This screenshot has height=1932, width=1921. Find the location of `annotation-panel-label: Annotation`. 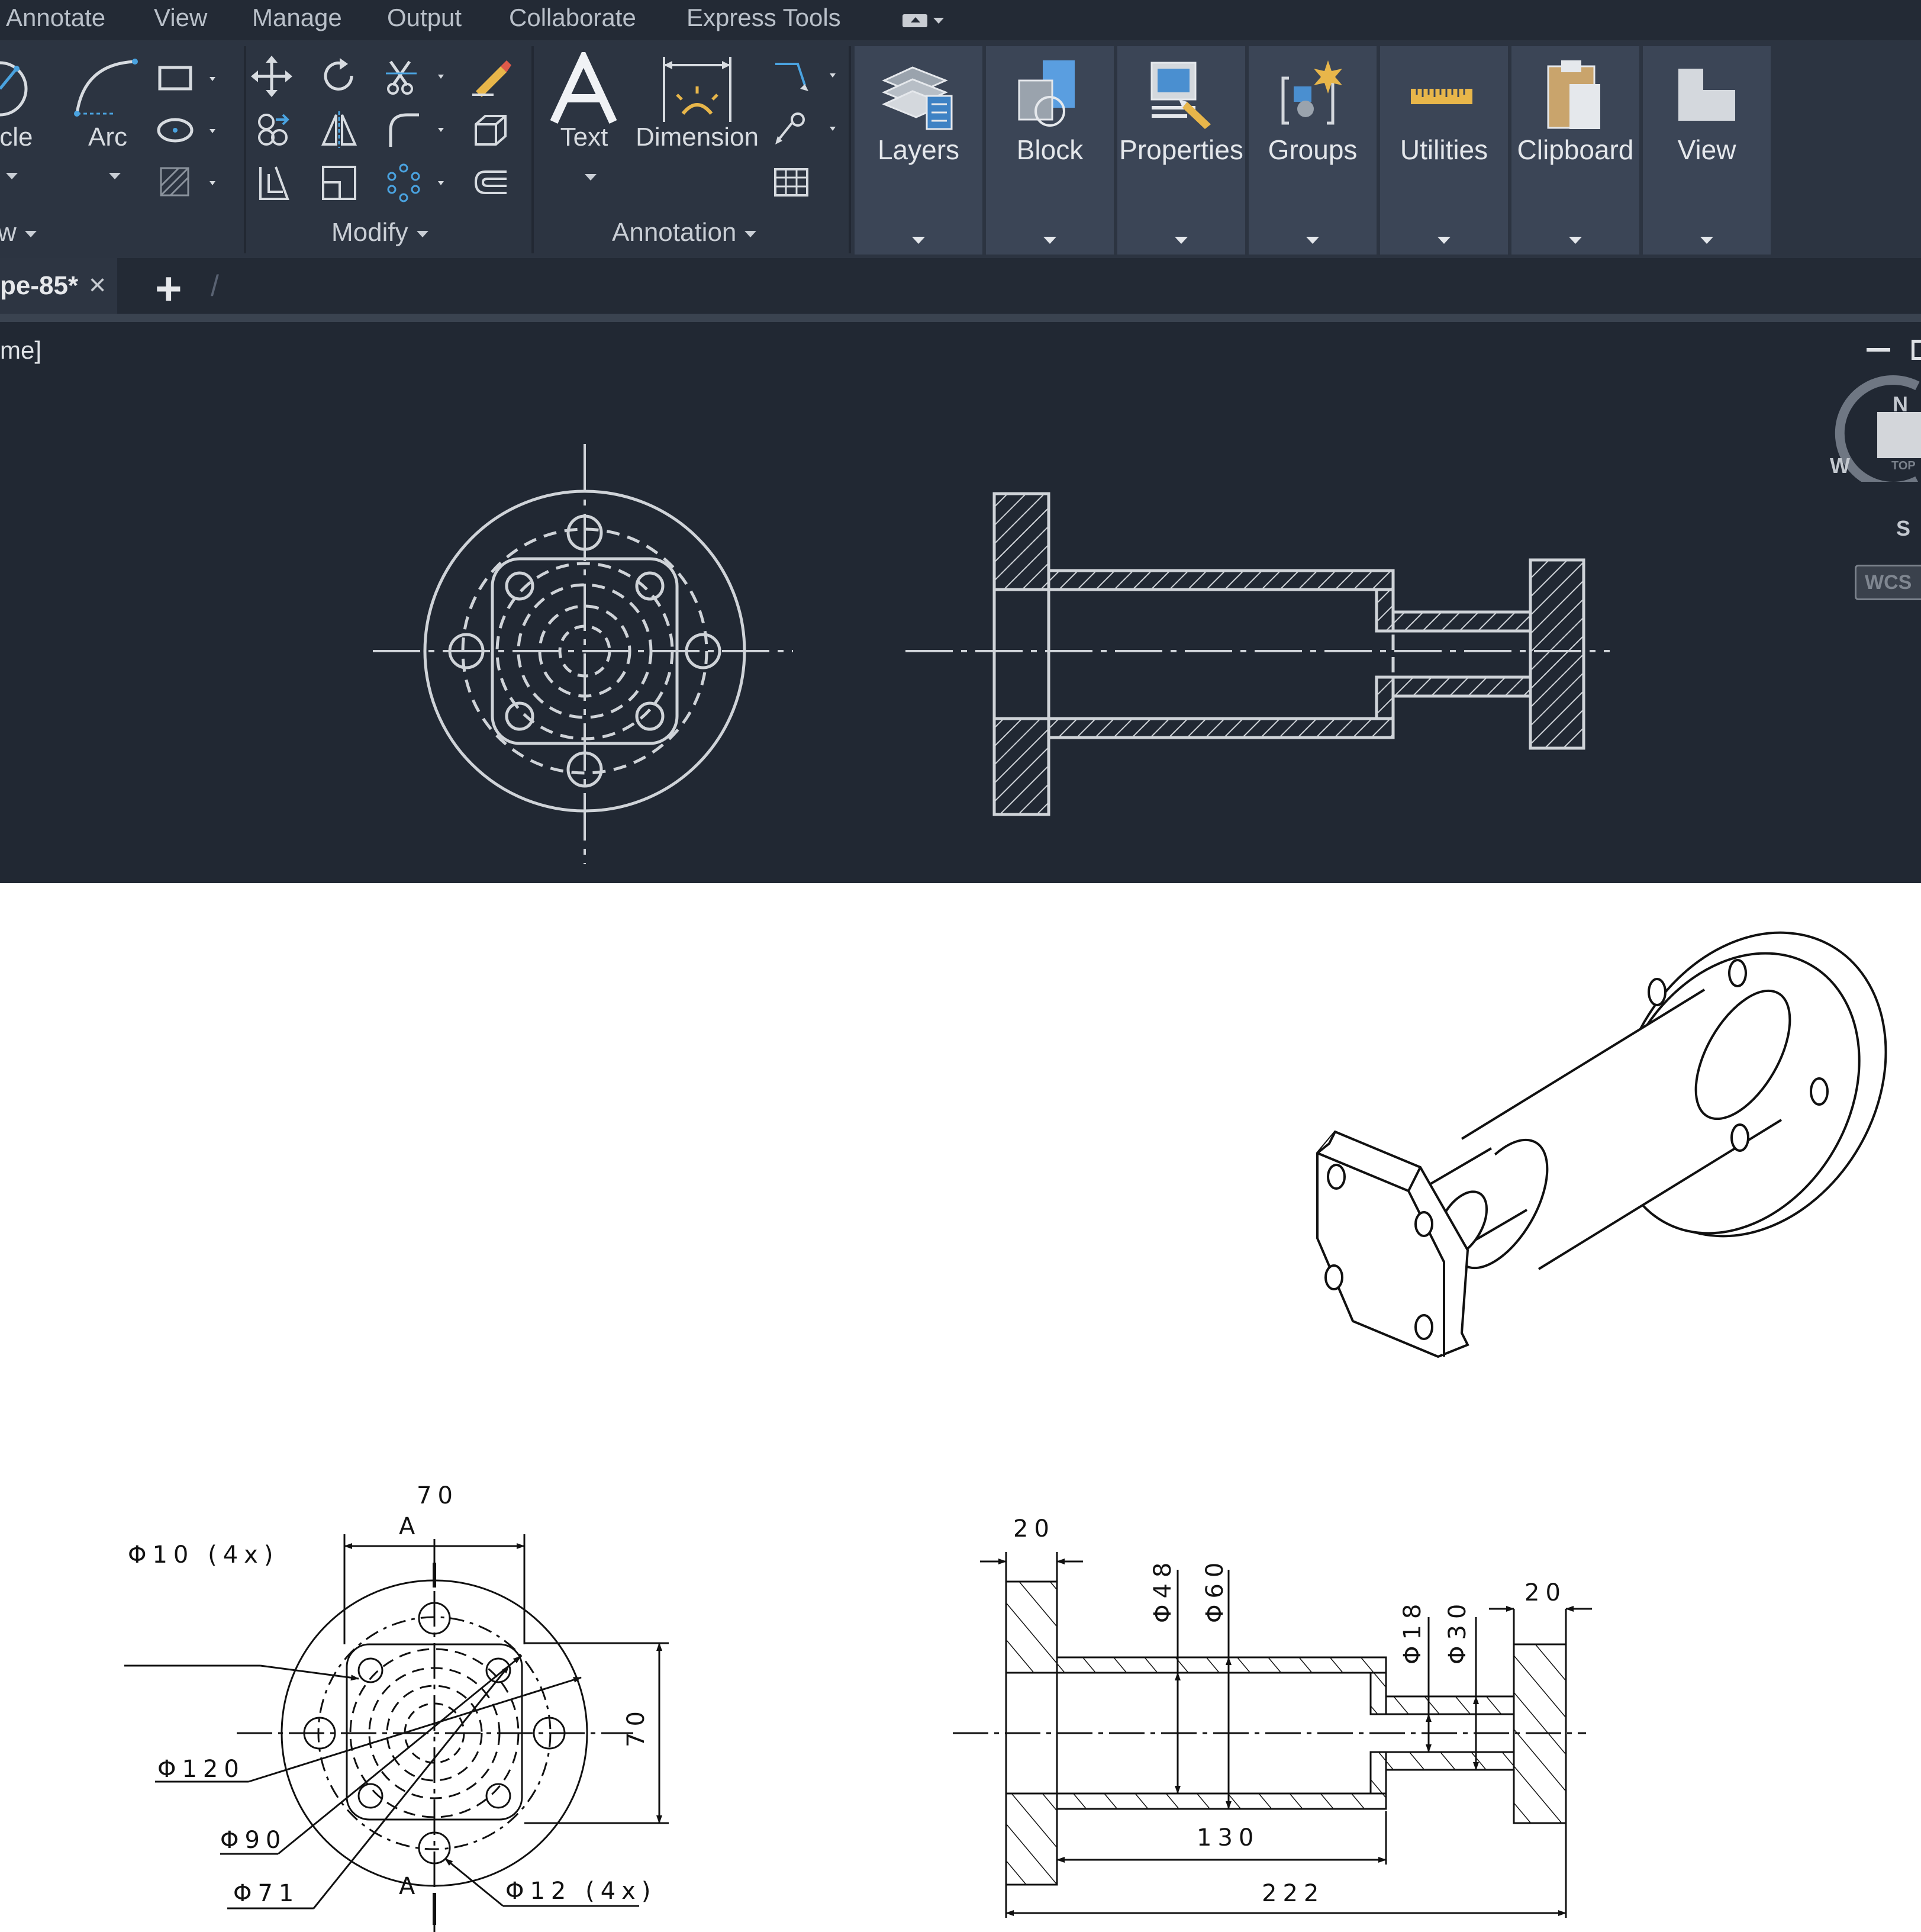

annotation-panel-label: Annotation is located at coordinates (674, 233).